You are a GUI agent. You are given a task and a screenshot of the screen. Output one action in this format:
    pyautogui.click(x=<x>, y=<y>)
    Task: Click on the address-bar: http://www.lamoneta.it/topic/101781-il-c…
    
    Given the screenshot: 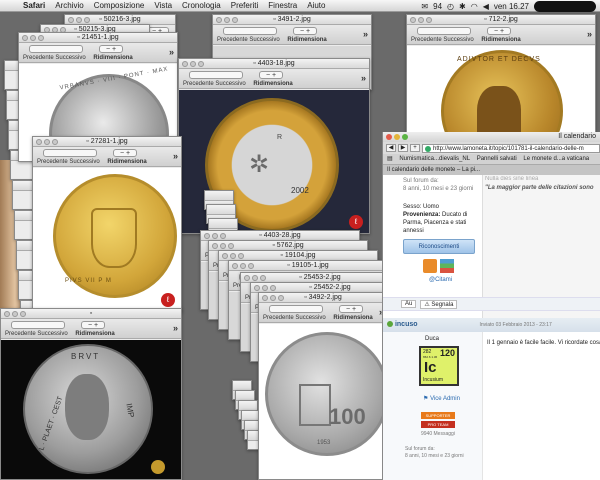 What is the action you would take?
    pyautogui.click(x=511, y=148)
    